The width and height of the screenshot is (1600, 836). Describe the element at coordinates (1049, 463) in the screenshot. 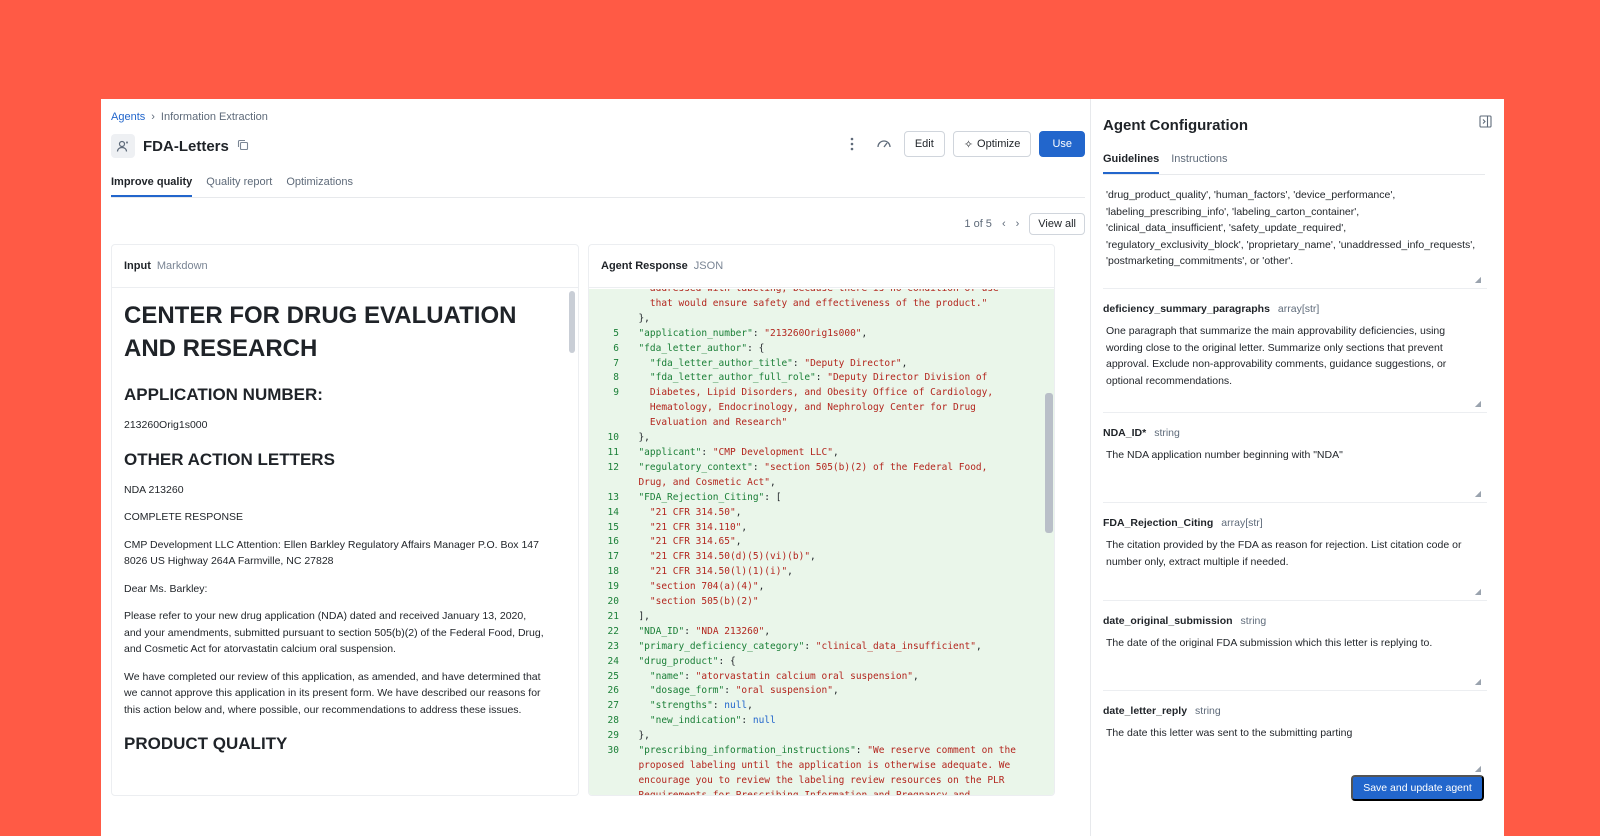

I see `json-scrollbar` at that location.